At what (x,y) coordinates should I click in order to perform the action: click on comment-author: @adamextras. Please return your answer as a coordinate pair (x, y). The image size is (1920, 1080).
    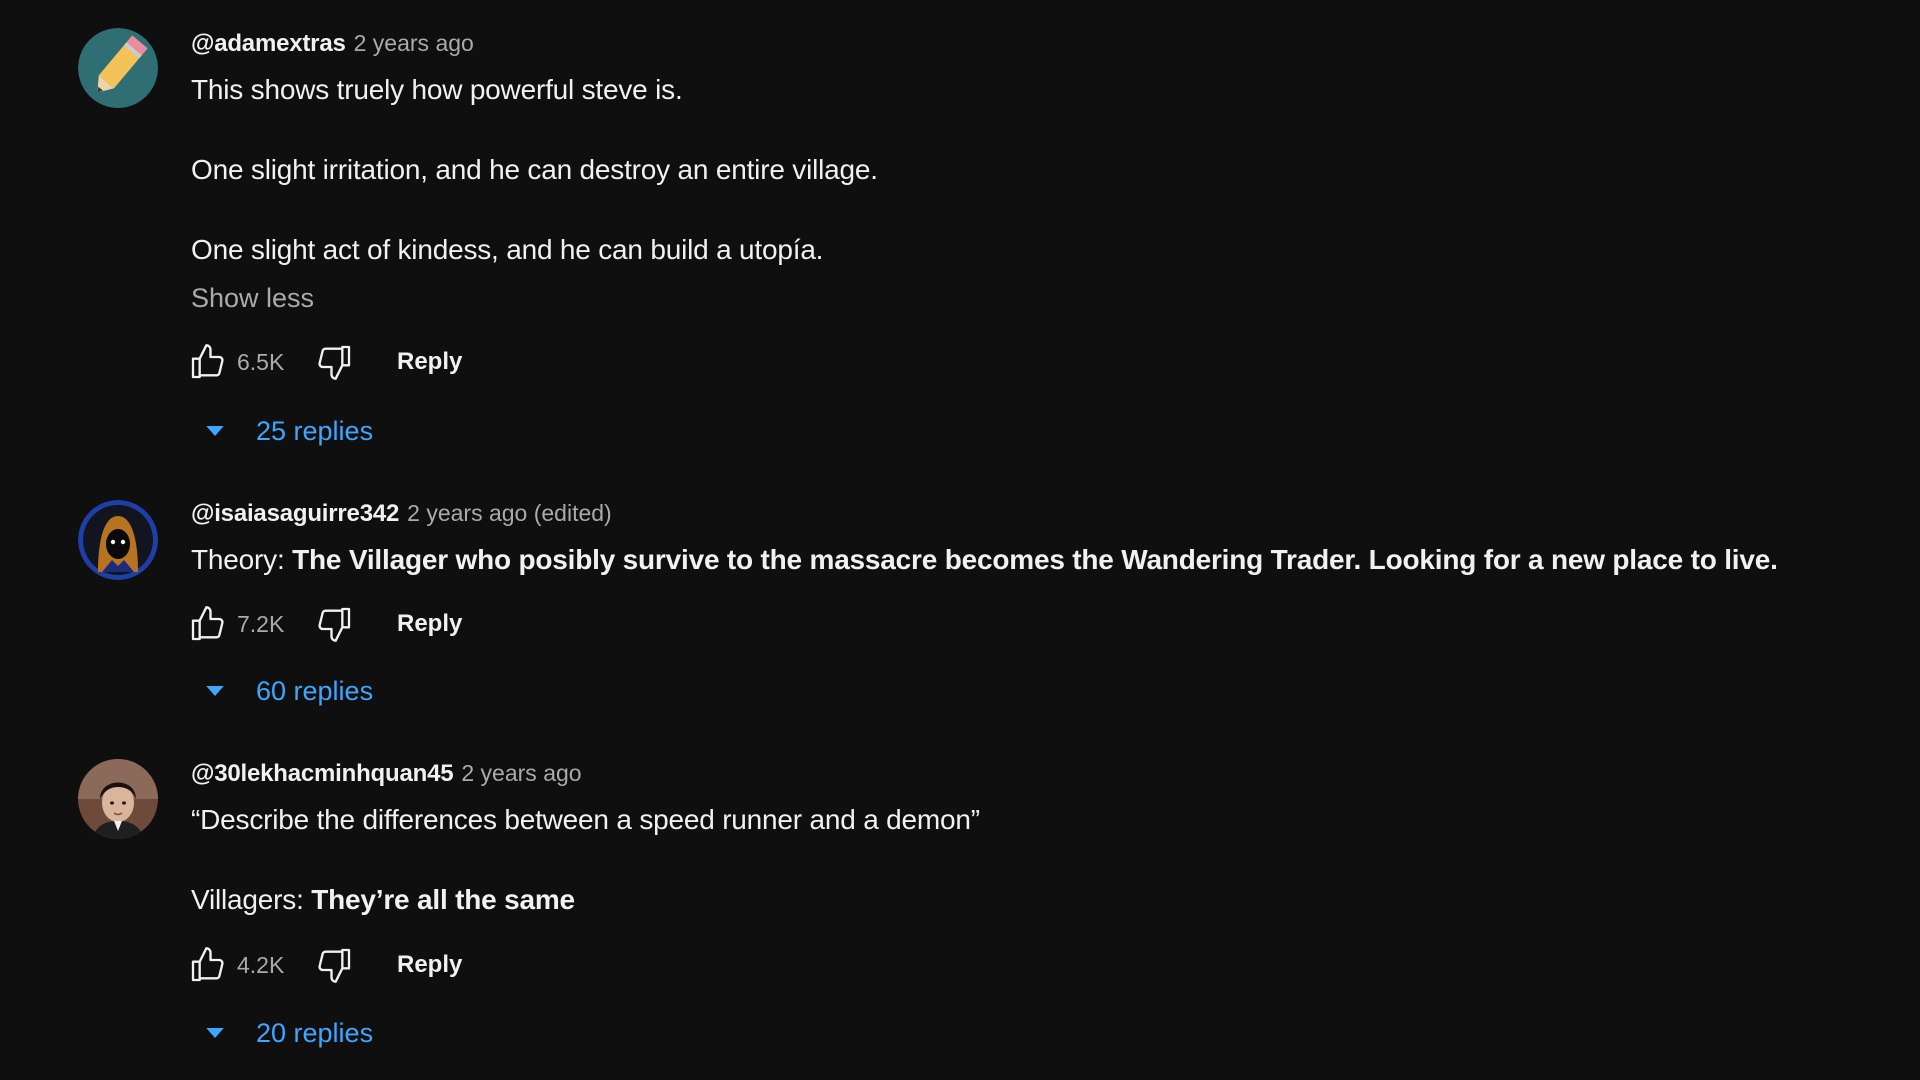
    Looking at the image, I should click on (268, 44).